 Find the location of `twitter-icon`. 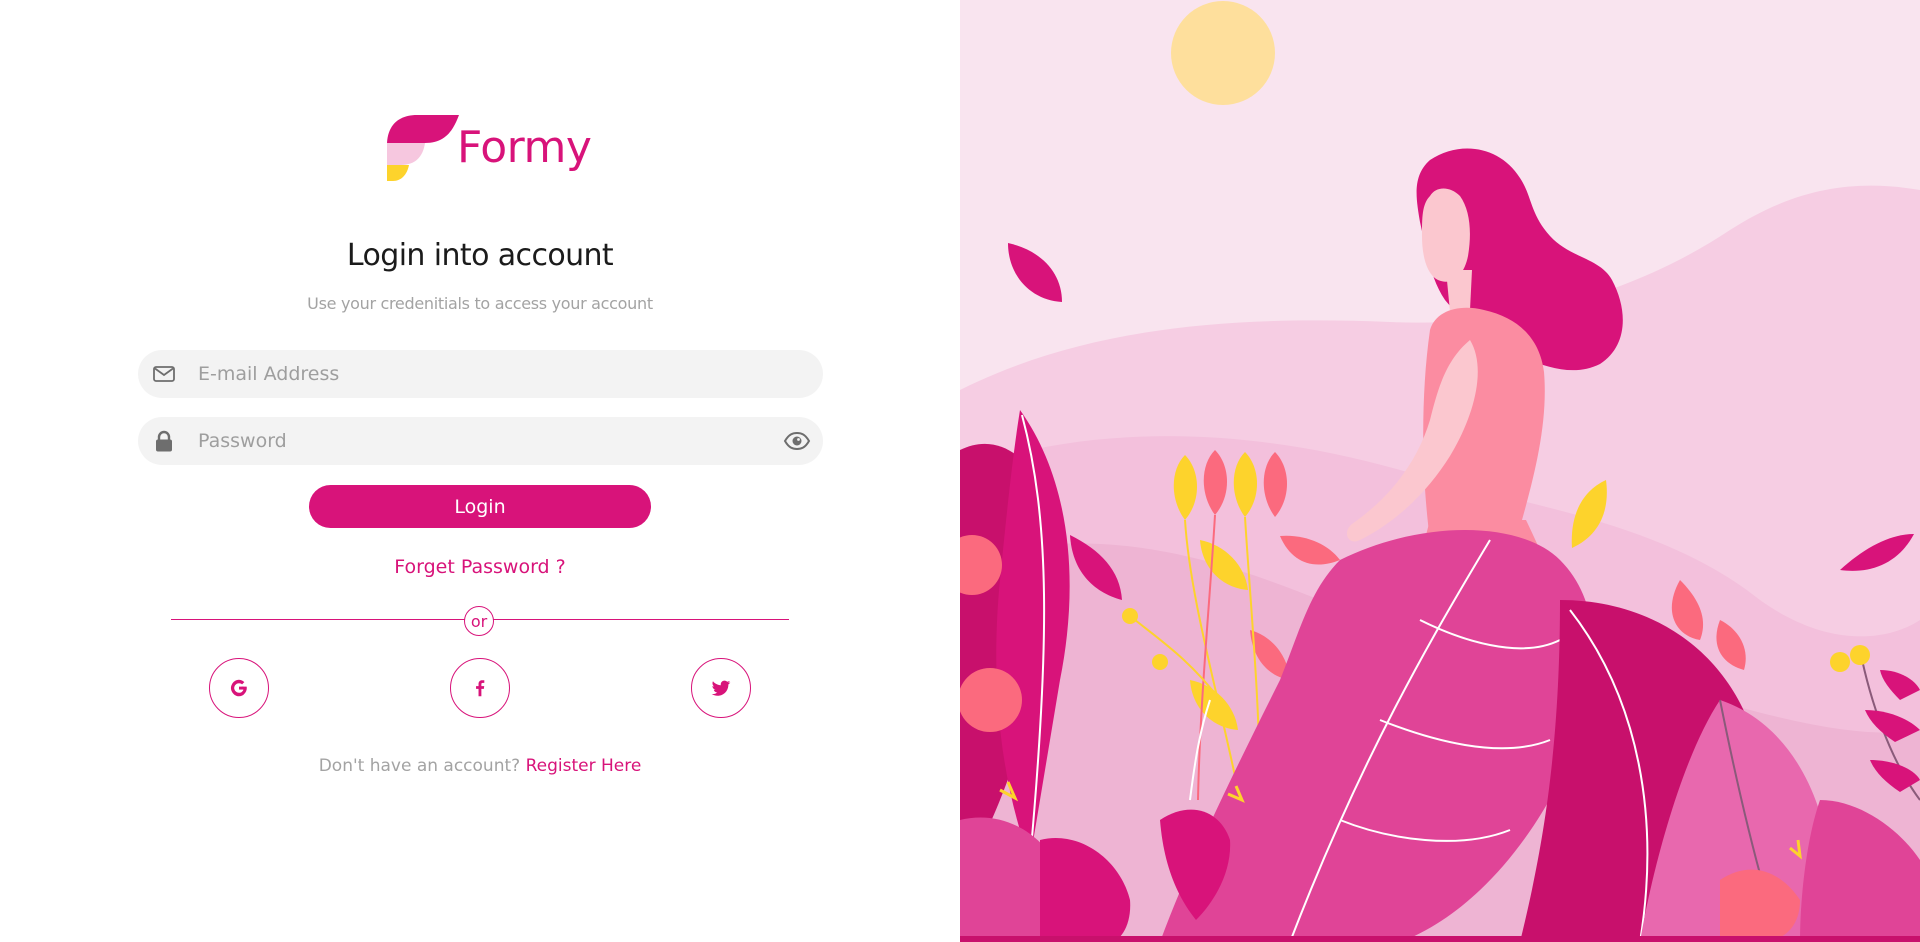

twitter-icon is located at coordinates (721, 688).